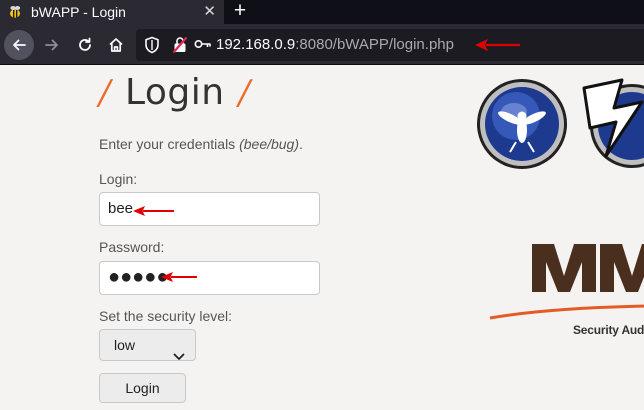 This screenshot has width=644, height=410. What do you see at coordinates (147, 345) in the screenshot?
I see `security-level-select: low` at bounding box center [147, 345].